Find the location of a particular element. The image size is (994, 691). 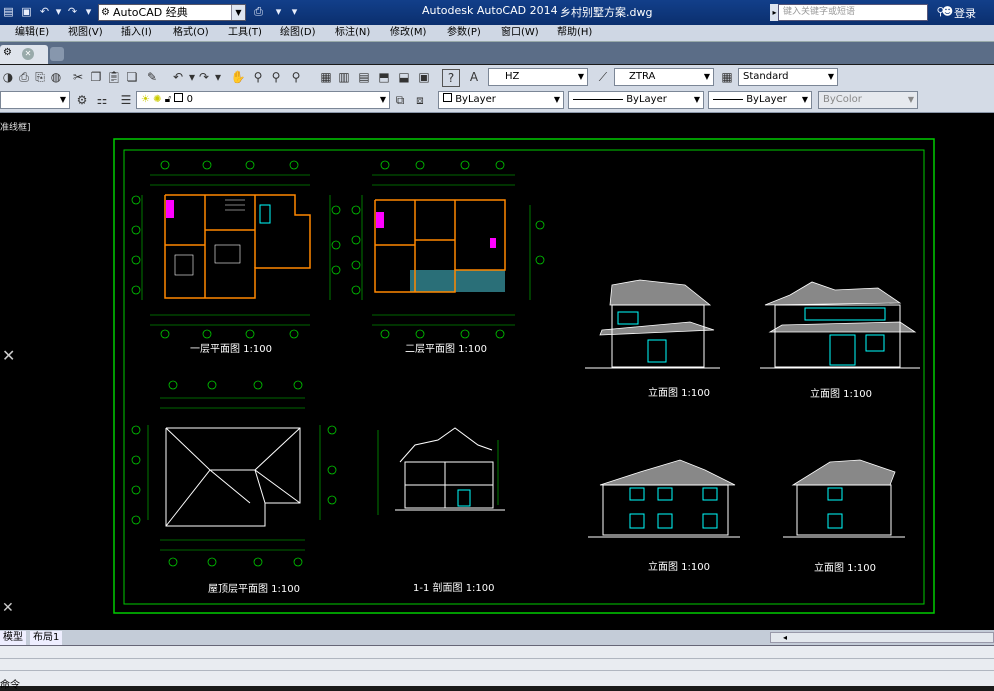

drawing-icon: ⚙ is located at coordinates (7, 52).